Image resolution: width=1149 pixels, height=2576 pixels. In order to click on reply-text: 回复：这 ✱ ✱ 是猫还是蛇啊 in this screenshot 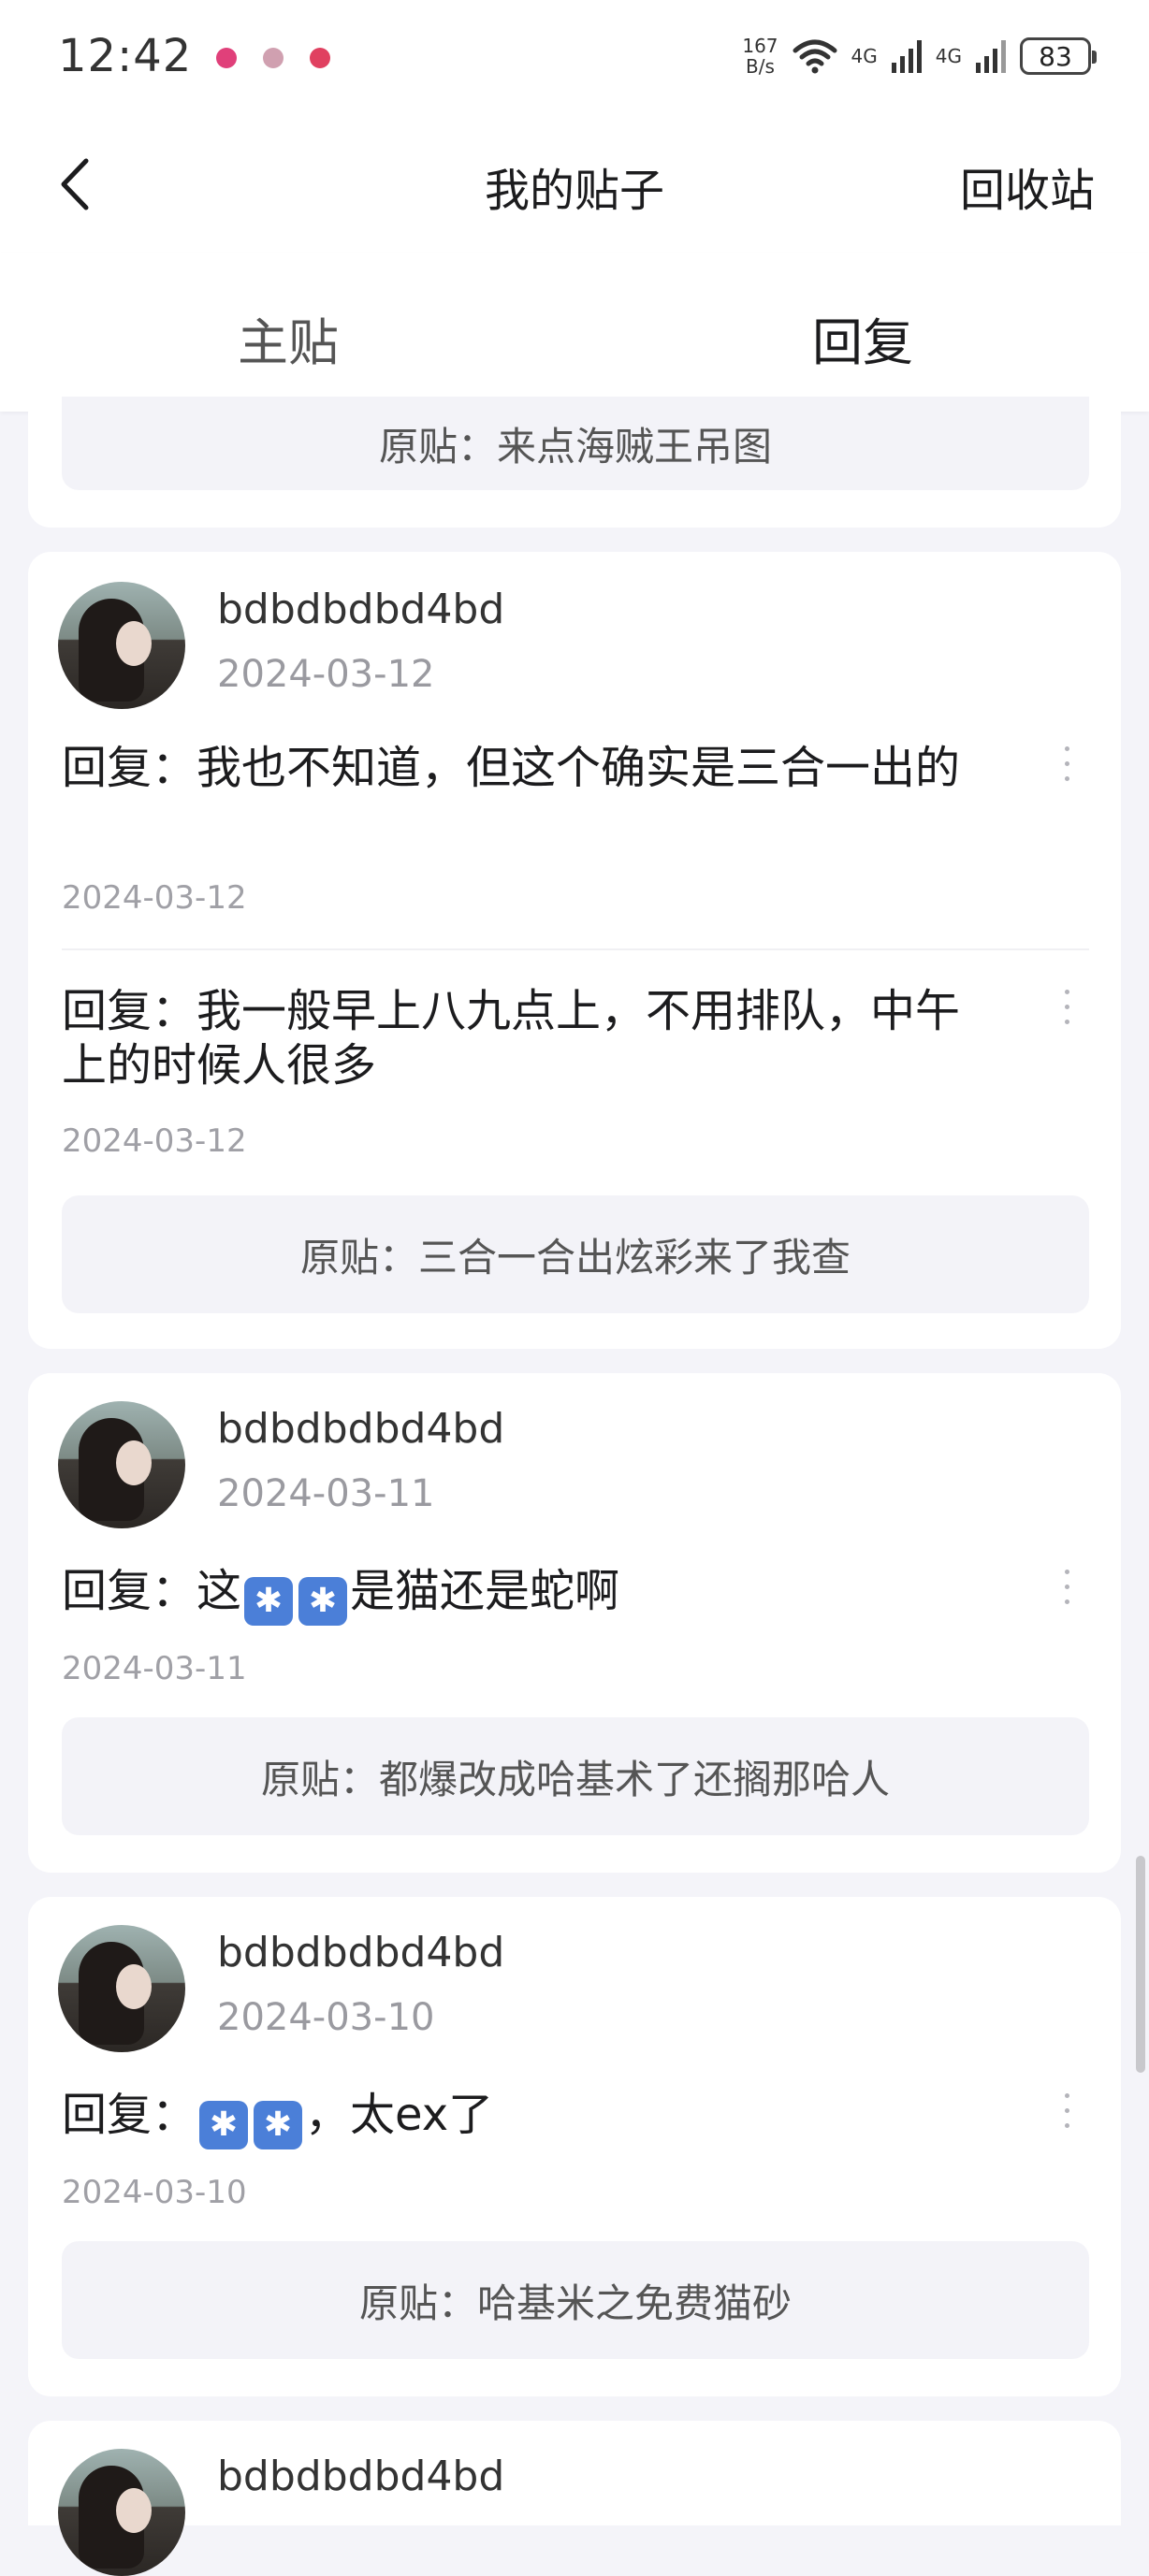, I will do `click(529, 1595)`.